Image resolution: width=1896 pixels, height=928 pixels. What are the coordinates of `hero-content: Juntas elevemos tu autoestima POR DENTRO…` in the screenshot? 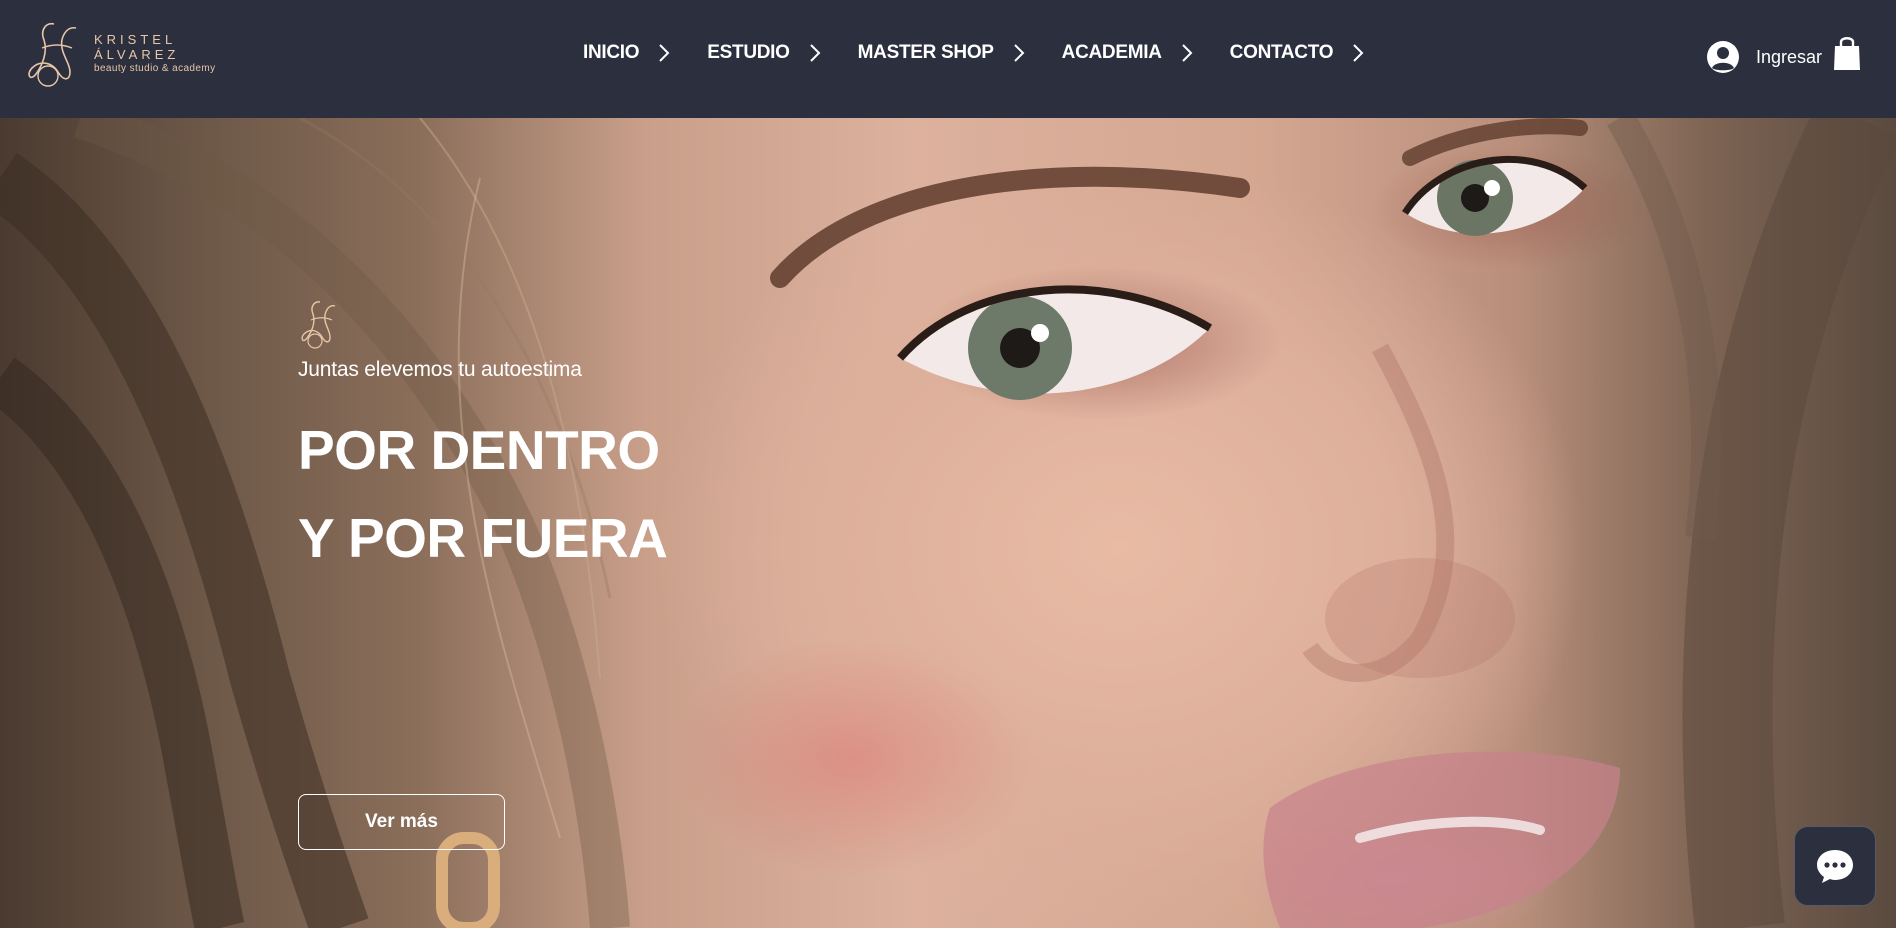 It's located at (528, 574).